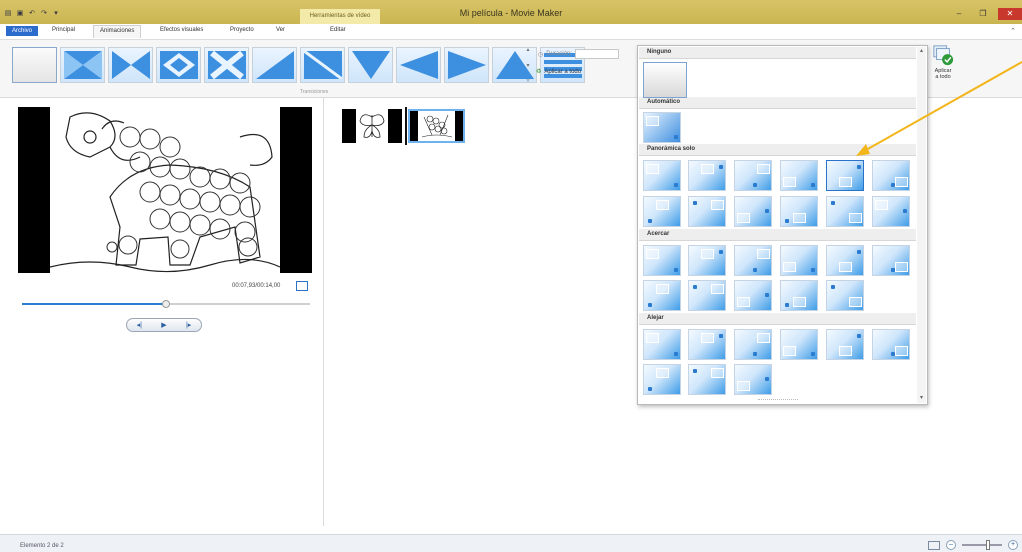 The width and height of the screenshot is (1022, 552). Describe the element at coordinates (921, 398) in the screenshot. I see `scroll-down-icon: ▾` at that location.